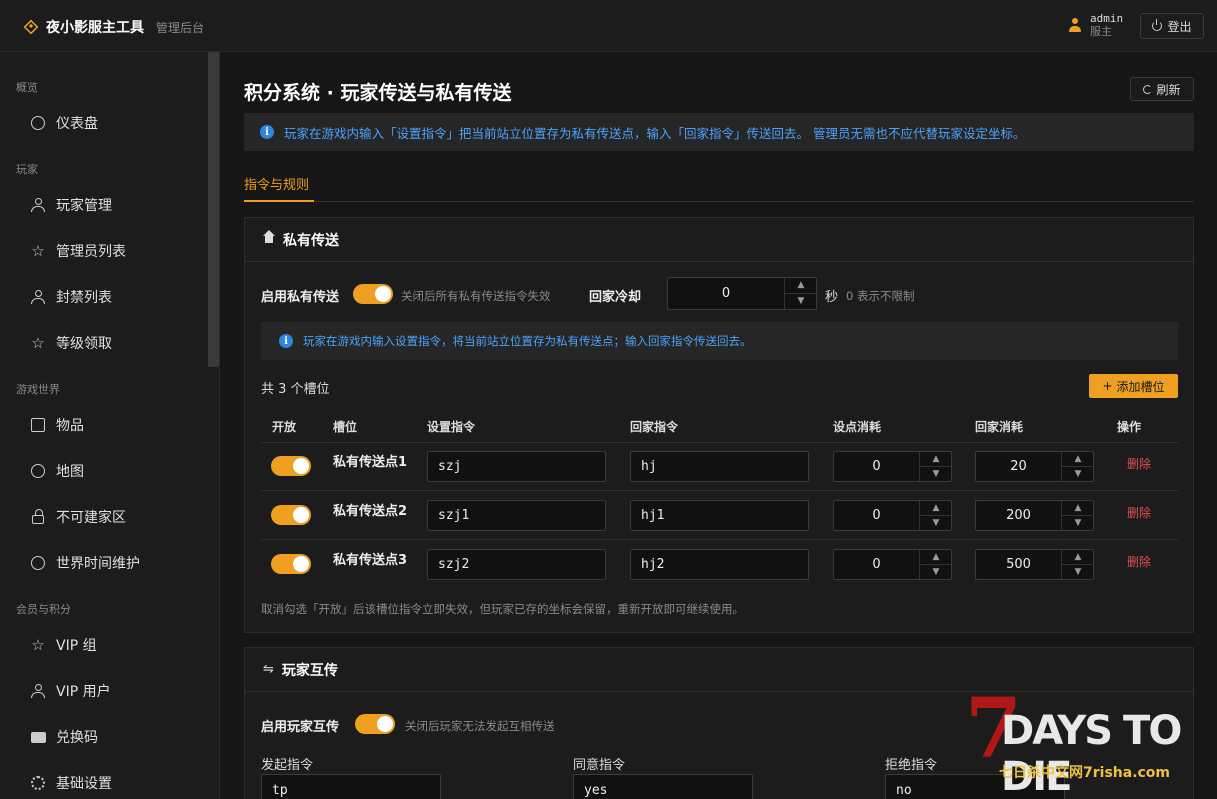  Describe the element at coordinates (27, 87) in the screenshot. I see `nav-group-overview: 概览` at that location.